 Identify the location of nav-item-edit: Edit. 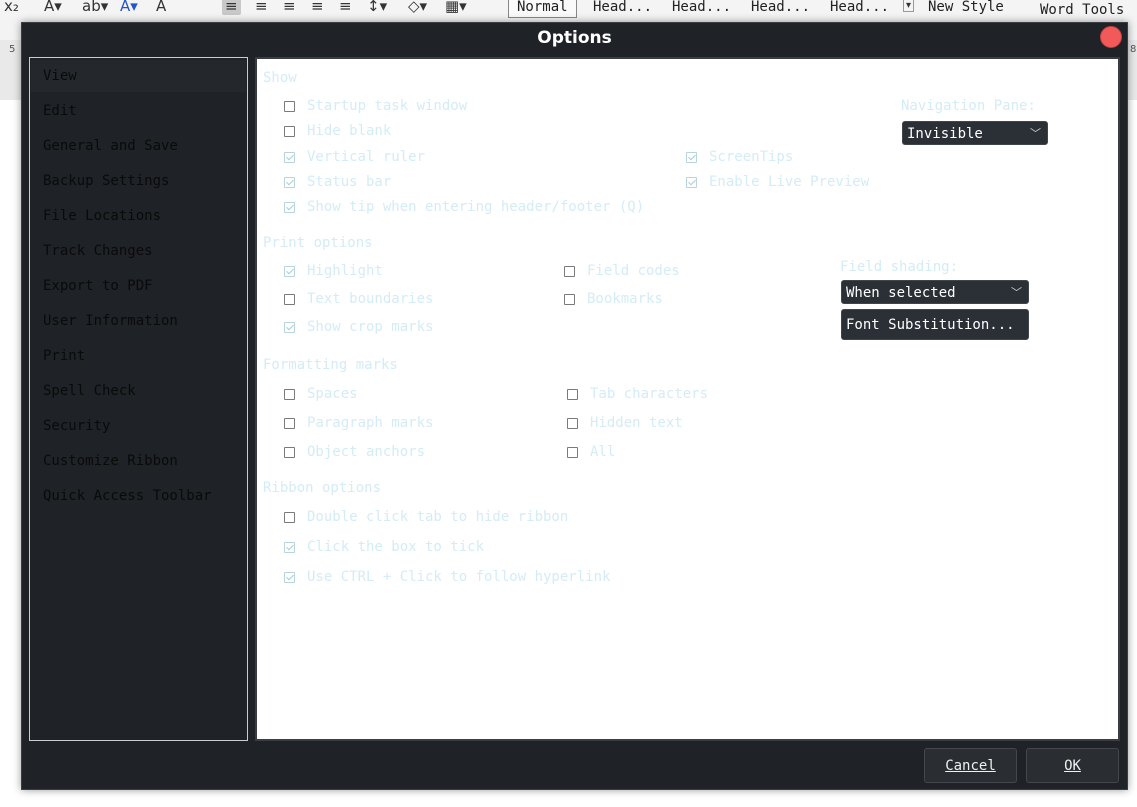
(138, 111).